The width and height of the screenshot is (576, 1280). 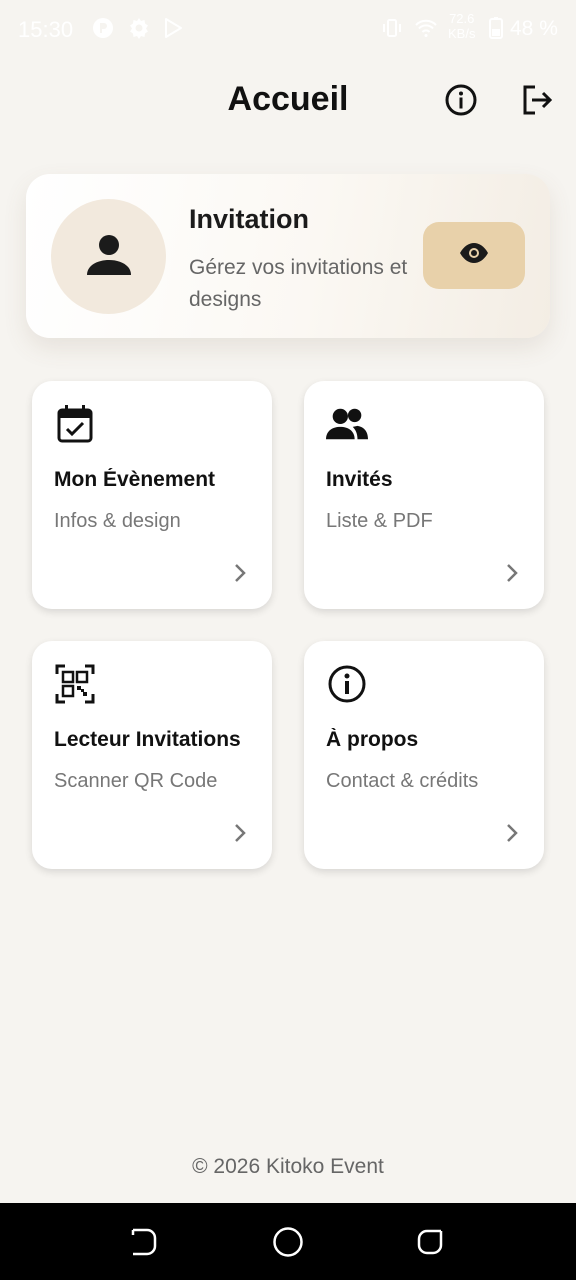 I want to click on header-info-button, so click(x=461, y=102).